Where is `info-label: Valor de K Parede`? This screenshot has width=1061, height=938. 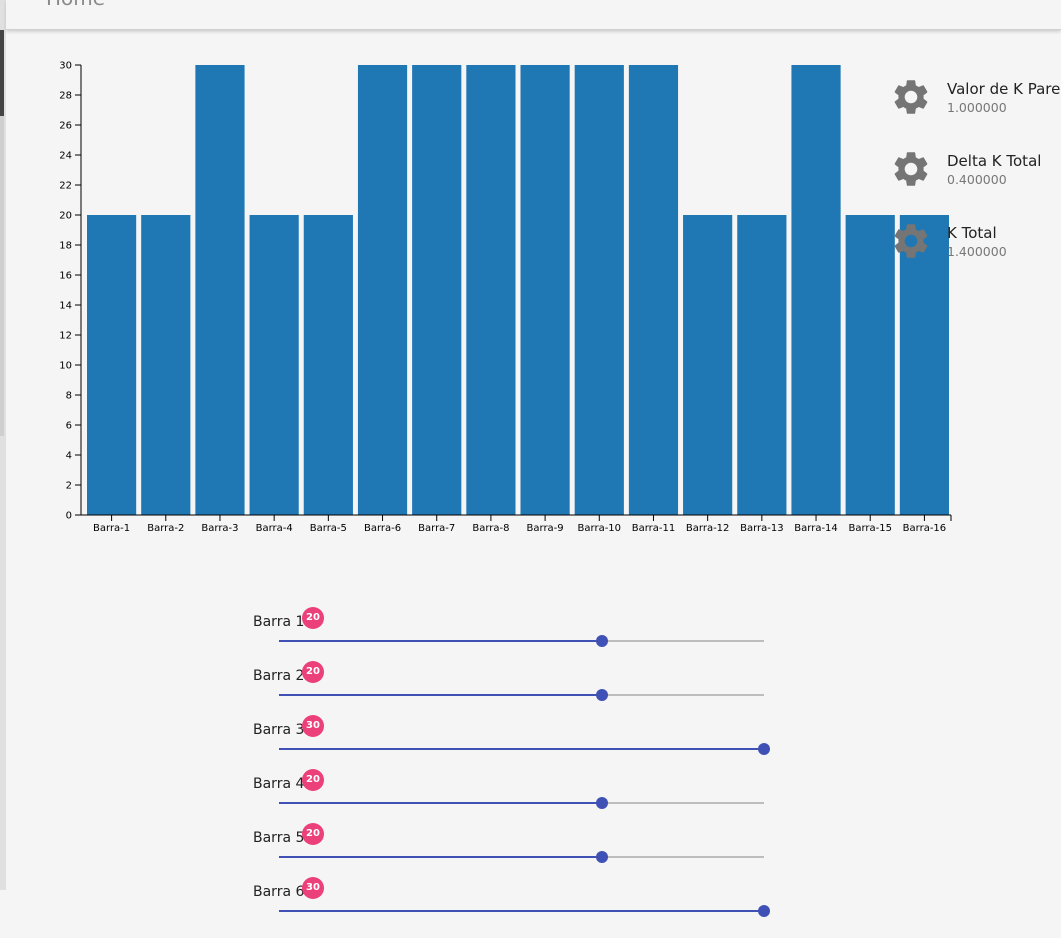
info-label: Valor de K Parede is located at coordinates (1004, 89).